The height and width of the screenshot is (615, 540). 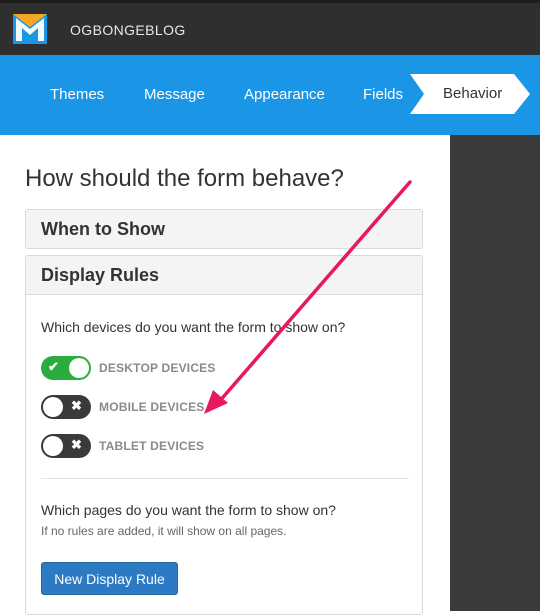 I want to click on desktop-toggle: ✔, so click(x=66, y=368).